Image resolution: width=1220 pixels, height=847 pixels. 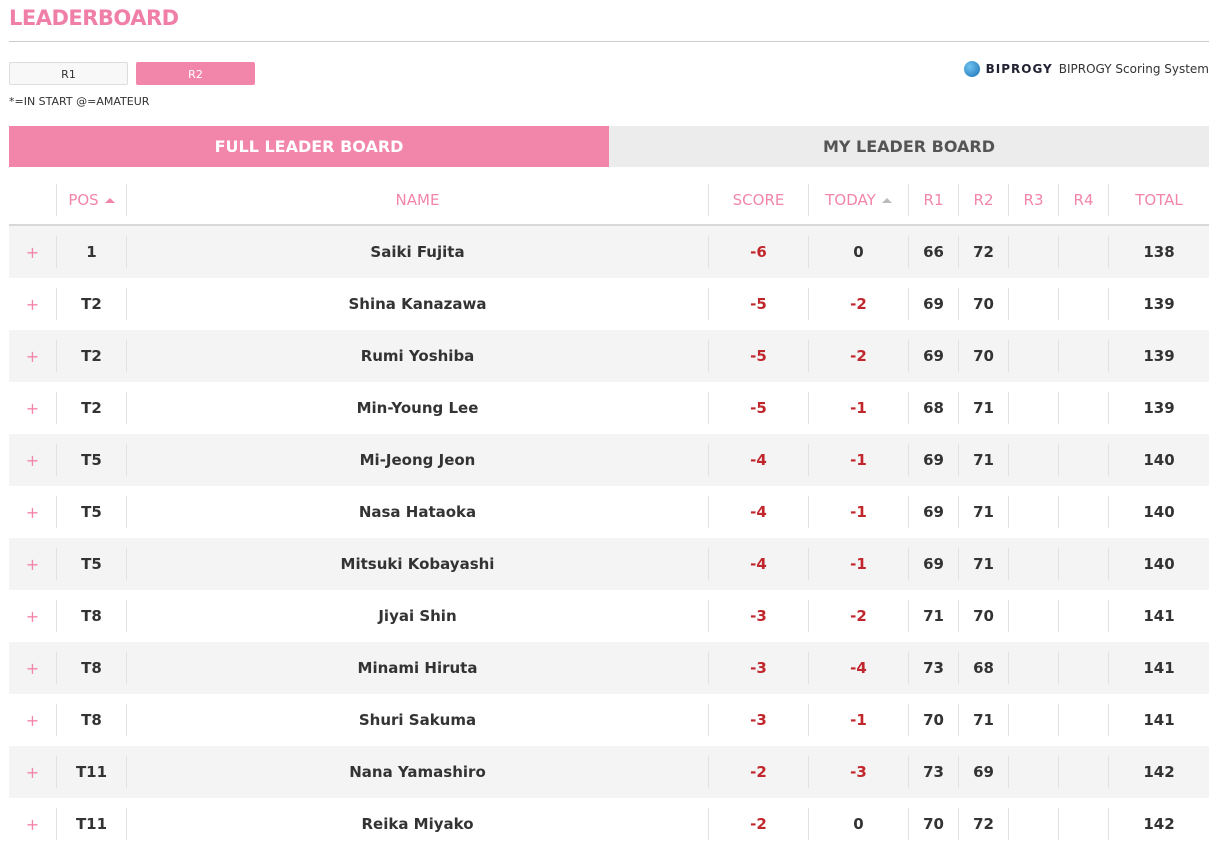 What do you see at coordinates (609, 41) in the screenshot?
I see `title-divider` at bounding box center [609, 41].